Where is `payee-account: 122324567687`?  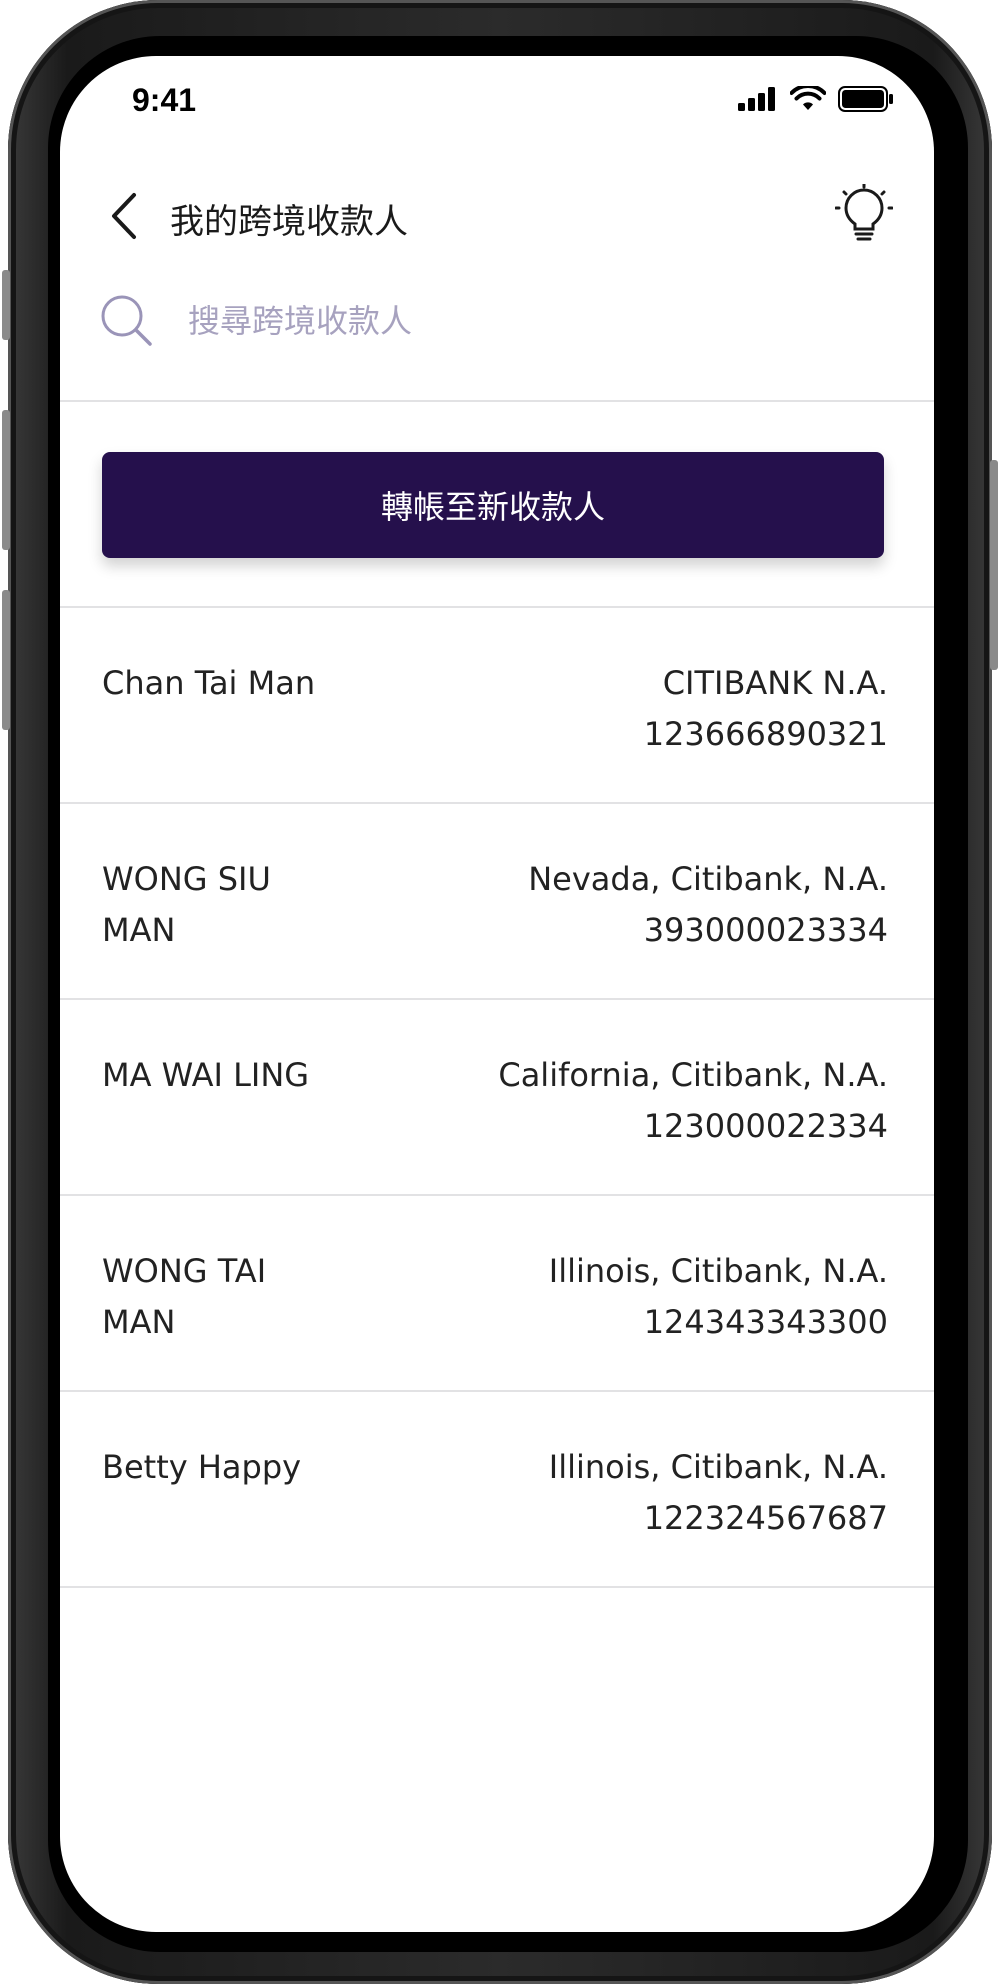 payee-account: 122324567687 is located at coordinates (765, 1518).